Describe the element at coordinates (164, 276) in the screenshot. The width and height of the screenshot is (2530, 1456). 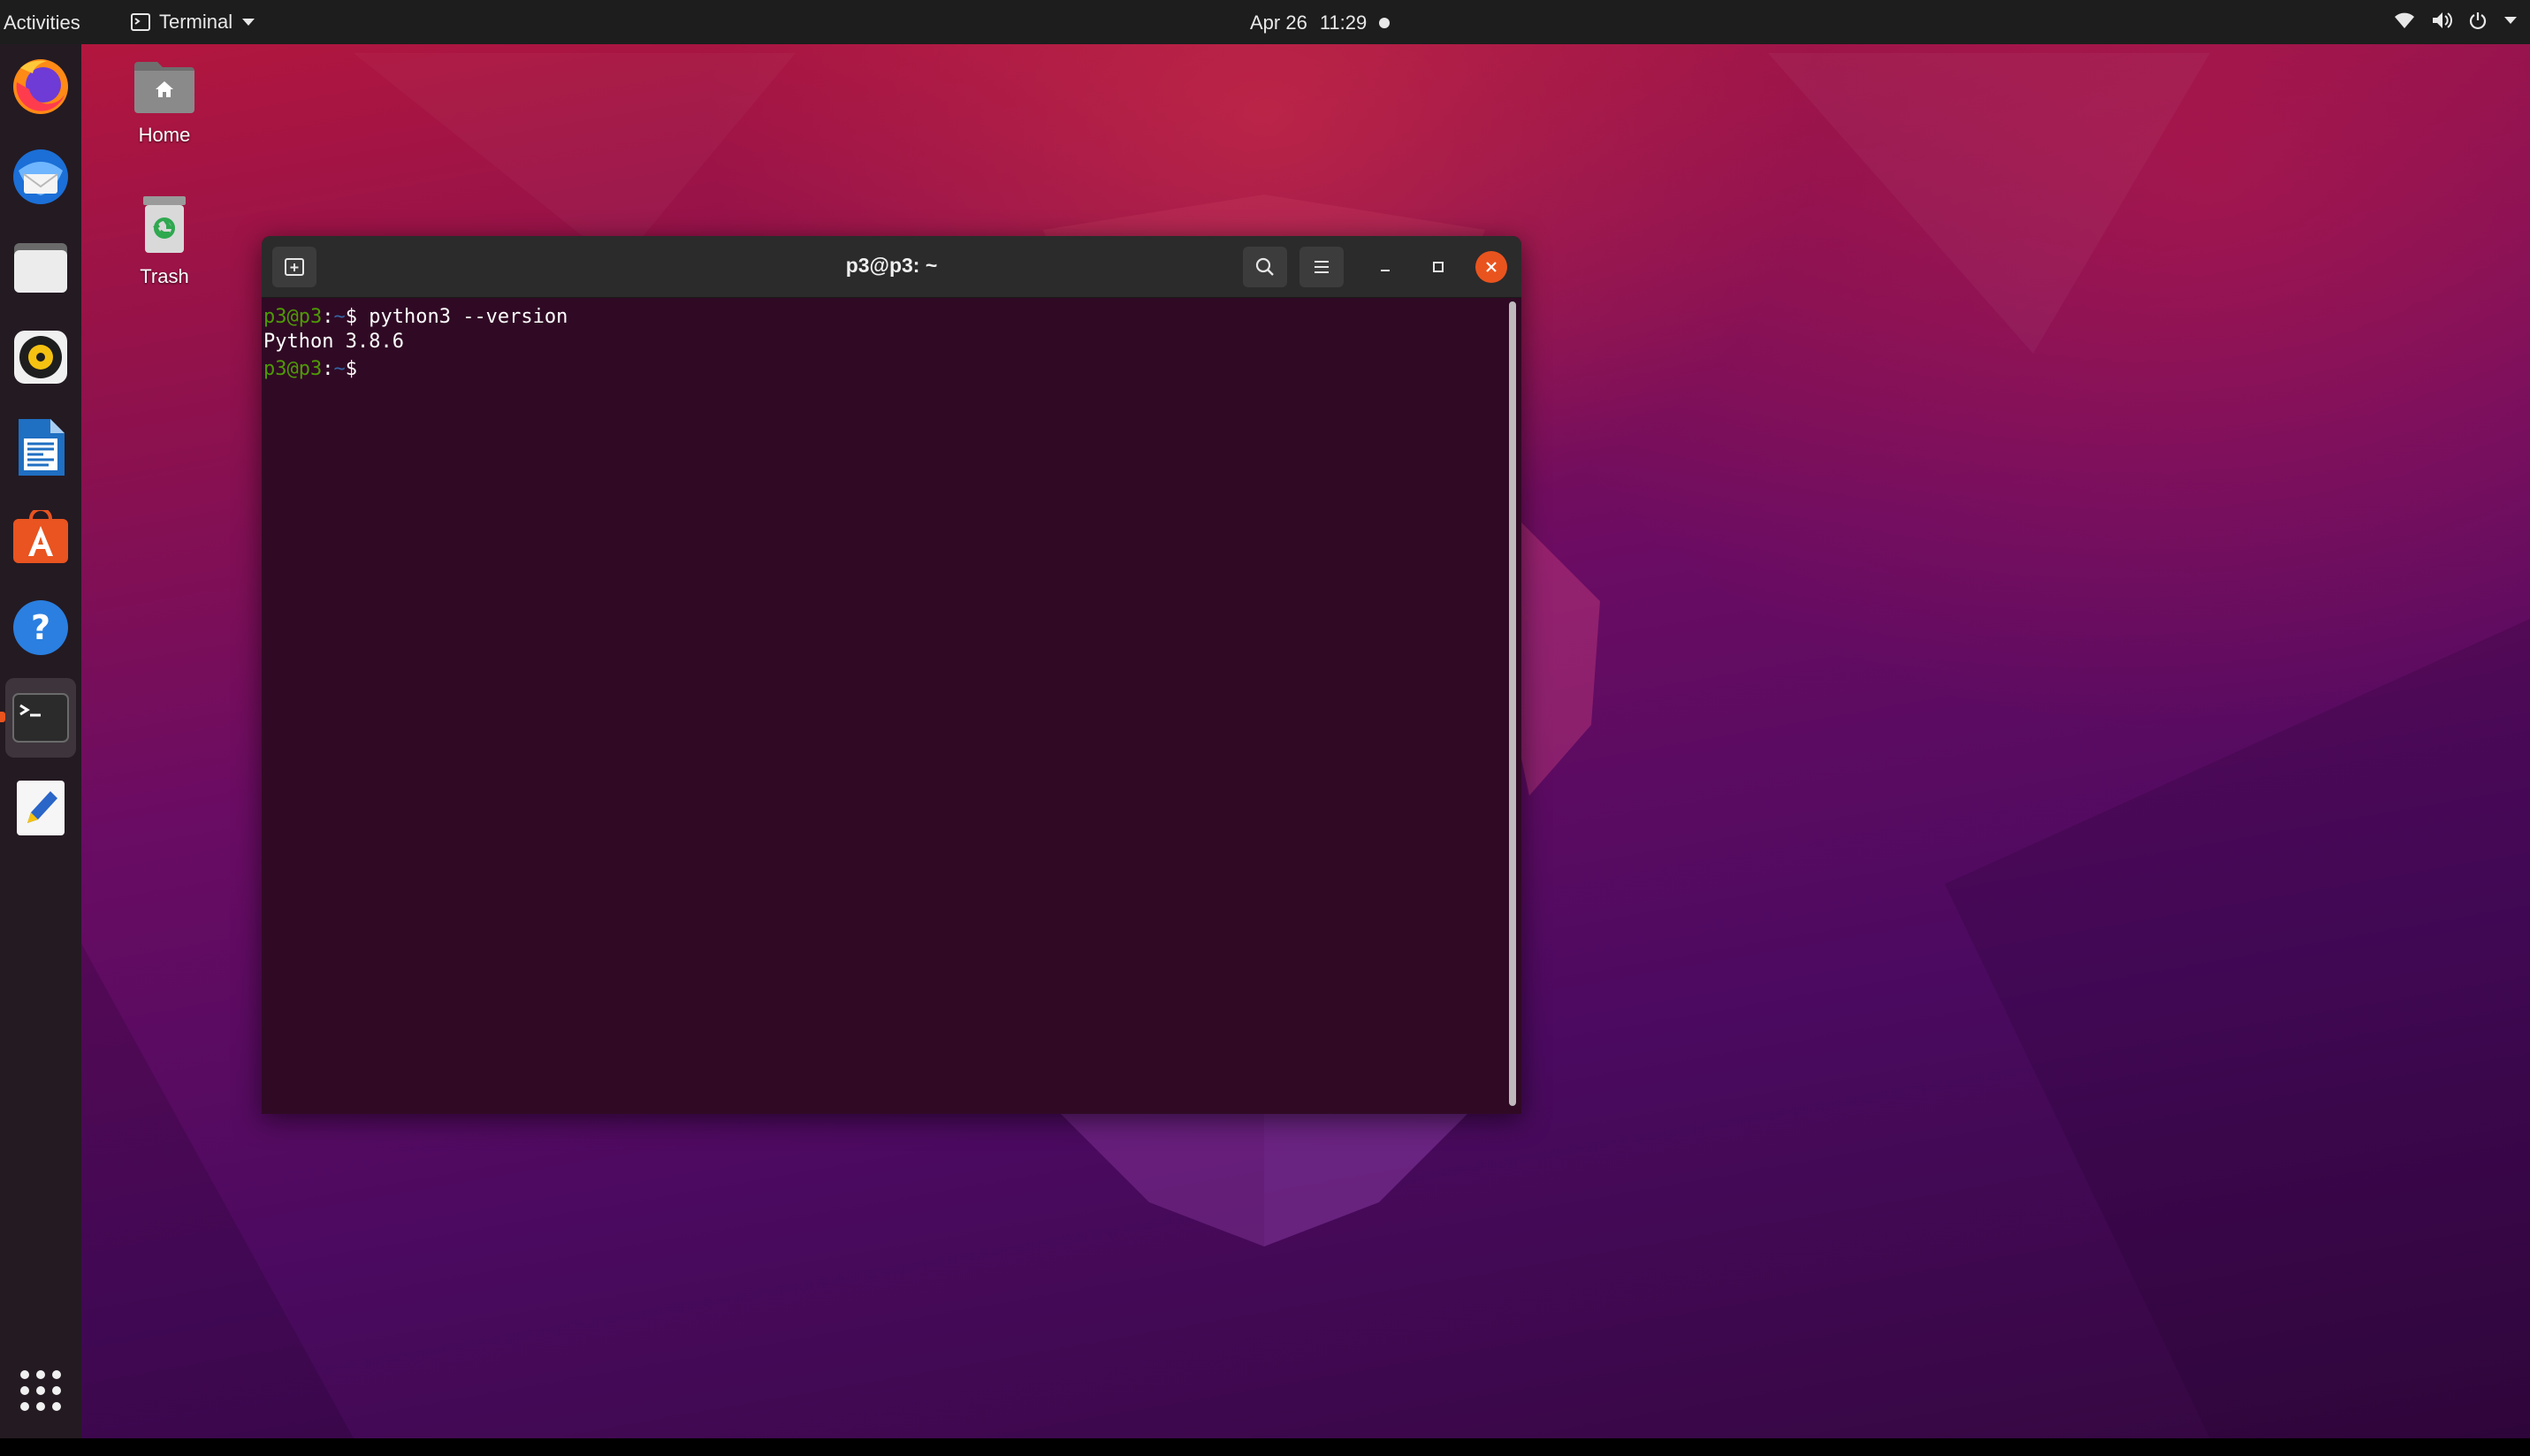
I see `trash-label: Trash` at that location.